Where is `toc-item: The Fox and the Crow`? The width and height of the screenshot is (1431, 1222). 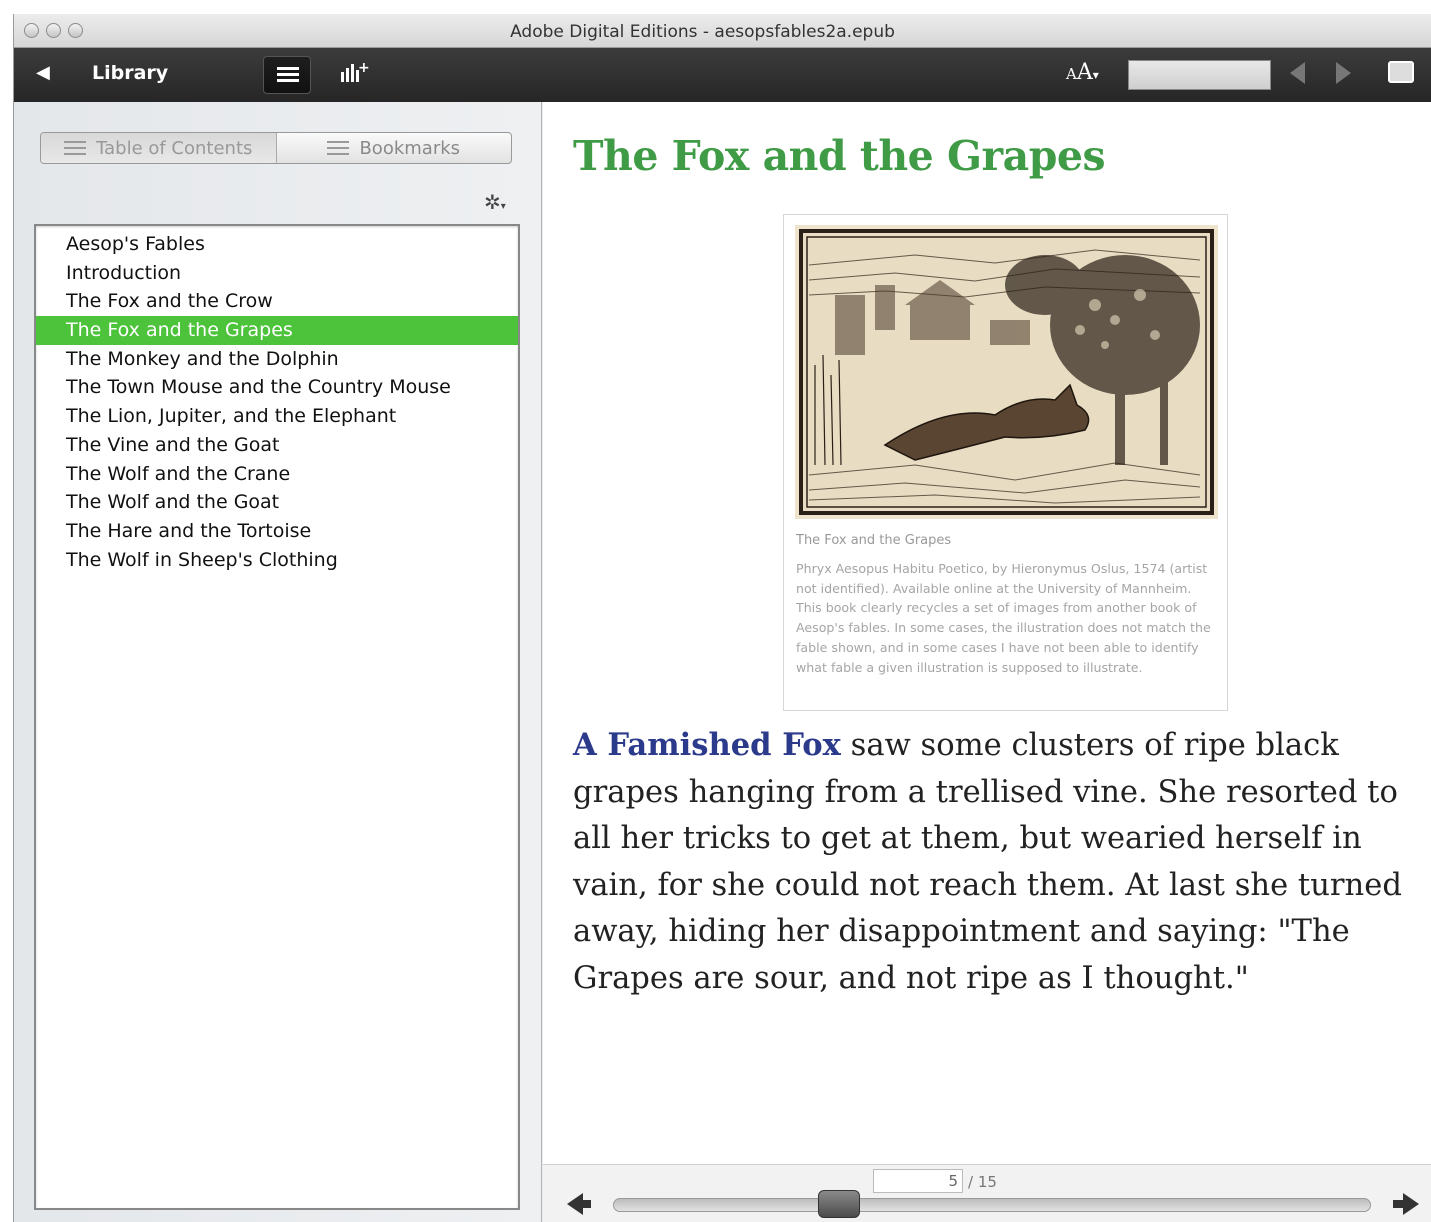 toc-item: The Fox and the Crow is located at coordinates (277, 301).